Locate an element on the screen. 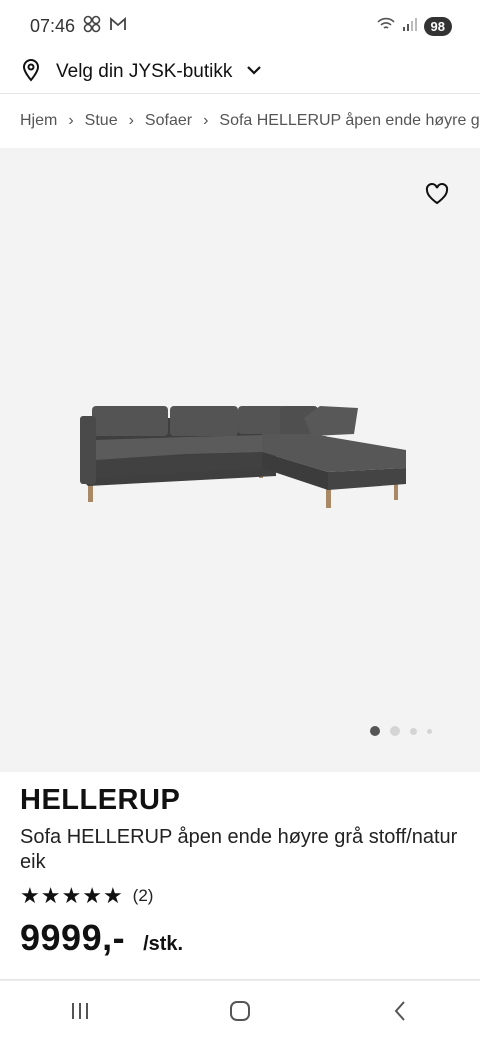 This screenshot has width=480, height=1041. gmail-icon is located at coordinates (118, 26).